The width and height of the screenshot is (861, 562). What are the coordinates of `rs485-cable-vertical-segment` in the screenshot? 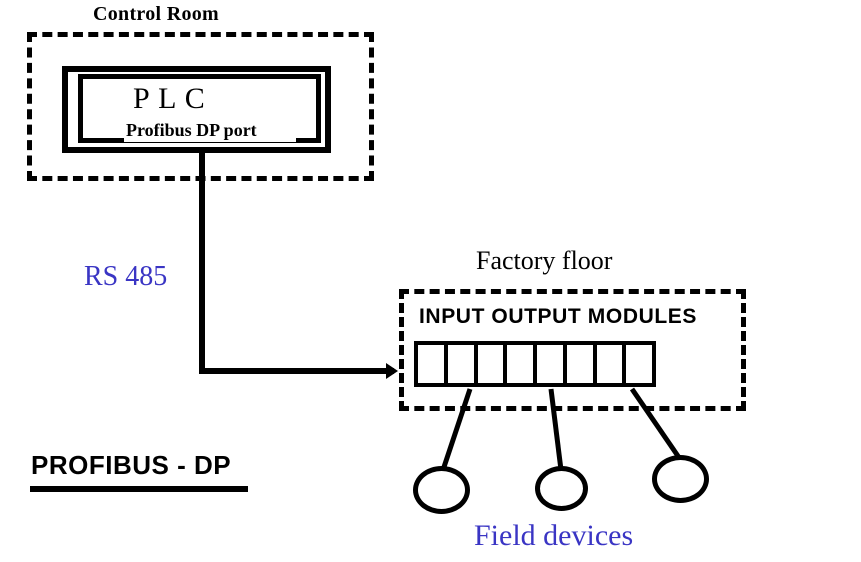 It's located at (202, 261).